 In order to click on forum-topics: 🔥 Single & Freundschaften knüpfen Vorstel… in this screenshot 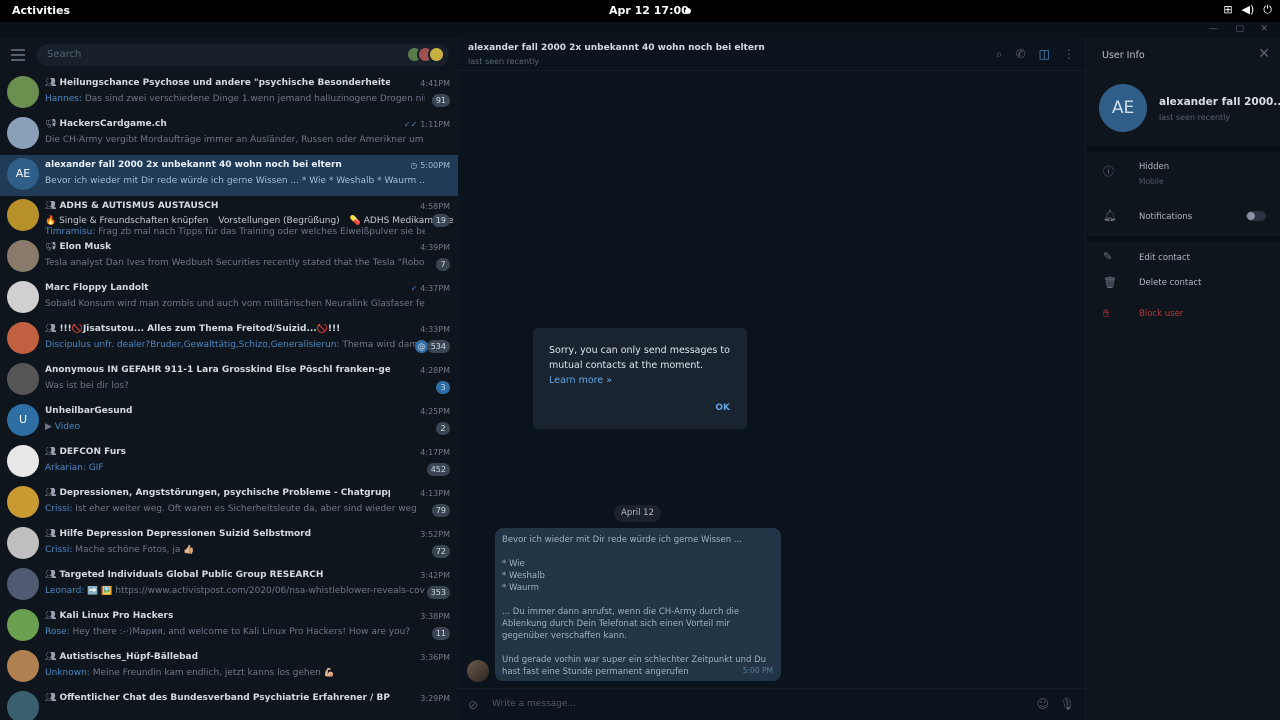, I will do `click(251, 221)`.